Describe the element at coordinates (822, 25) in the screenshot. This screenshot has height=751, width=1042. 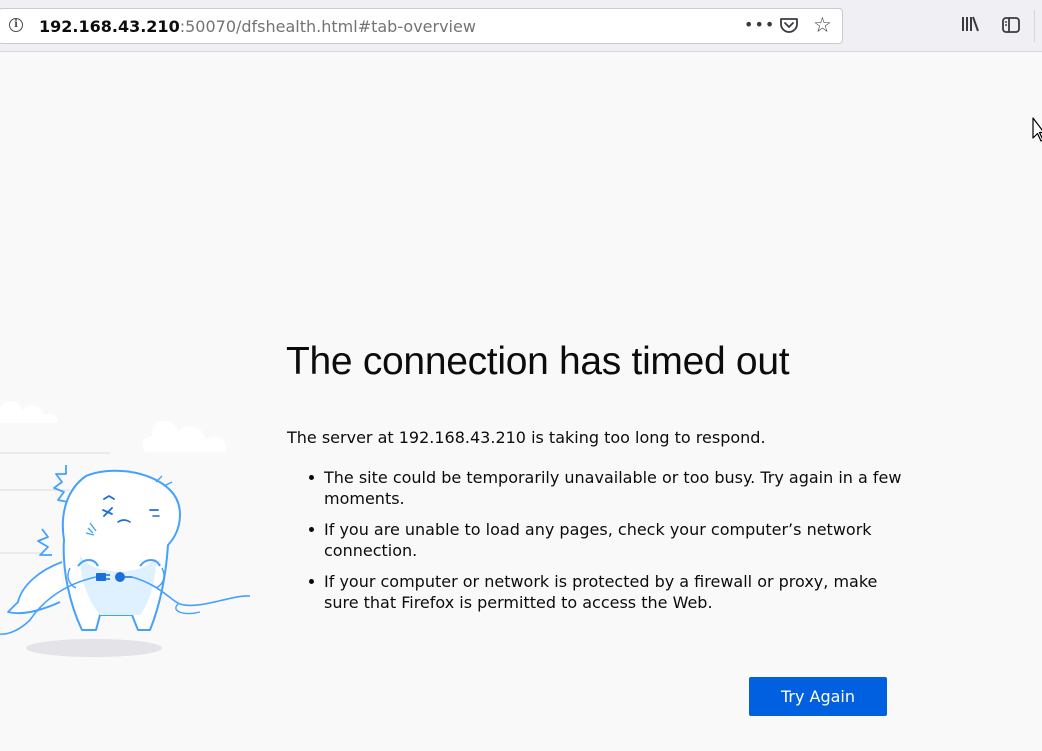
I see `bookmark-star-icon: ☆` at that location.